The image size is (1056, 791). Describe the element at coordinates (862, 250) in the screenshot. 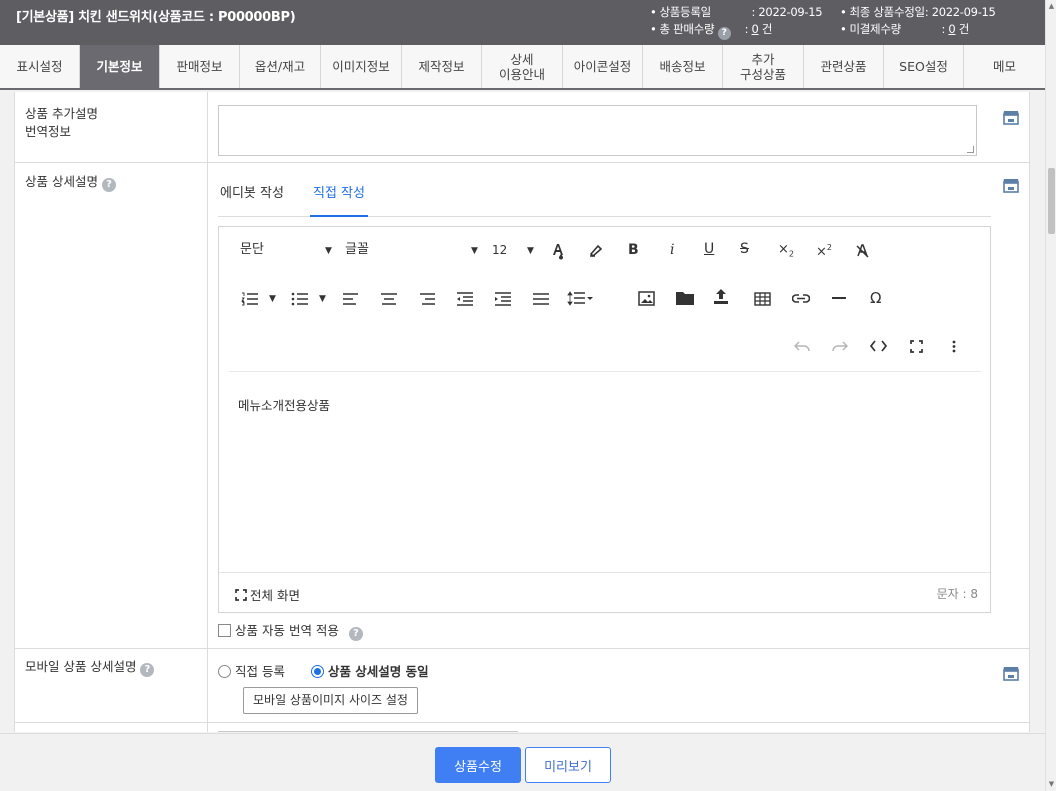

I see `clear-format-icon` at that location.